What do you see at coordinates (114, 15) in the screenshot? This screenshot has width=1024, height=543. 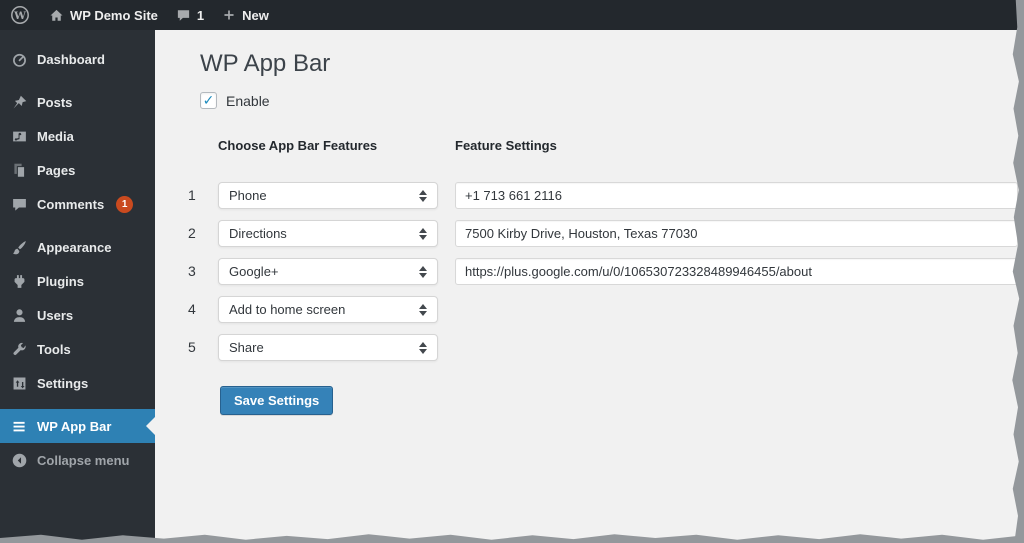 I see `site-name: WP Demo Site` at bounding box center [114, 15].